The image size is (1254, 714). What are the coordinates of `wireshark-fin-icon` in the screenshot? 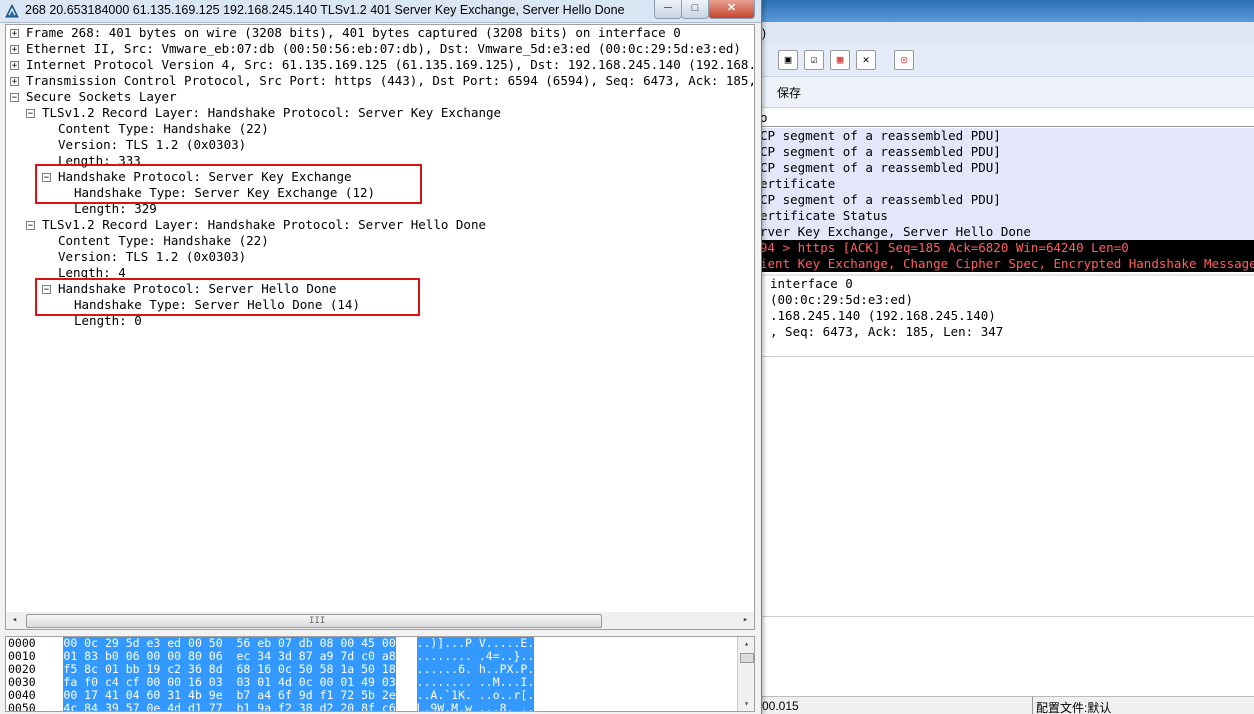 It's located at (12, 11).